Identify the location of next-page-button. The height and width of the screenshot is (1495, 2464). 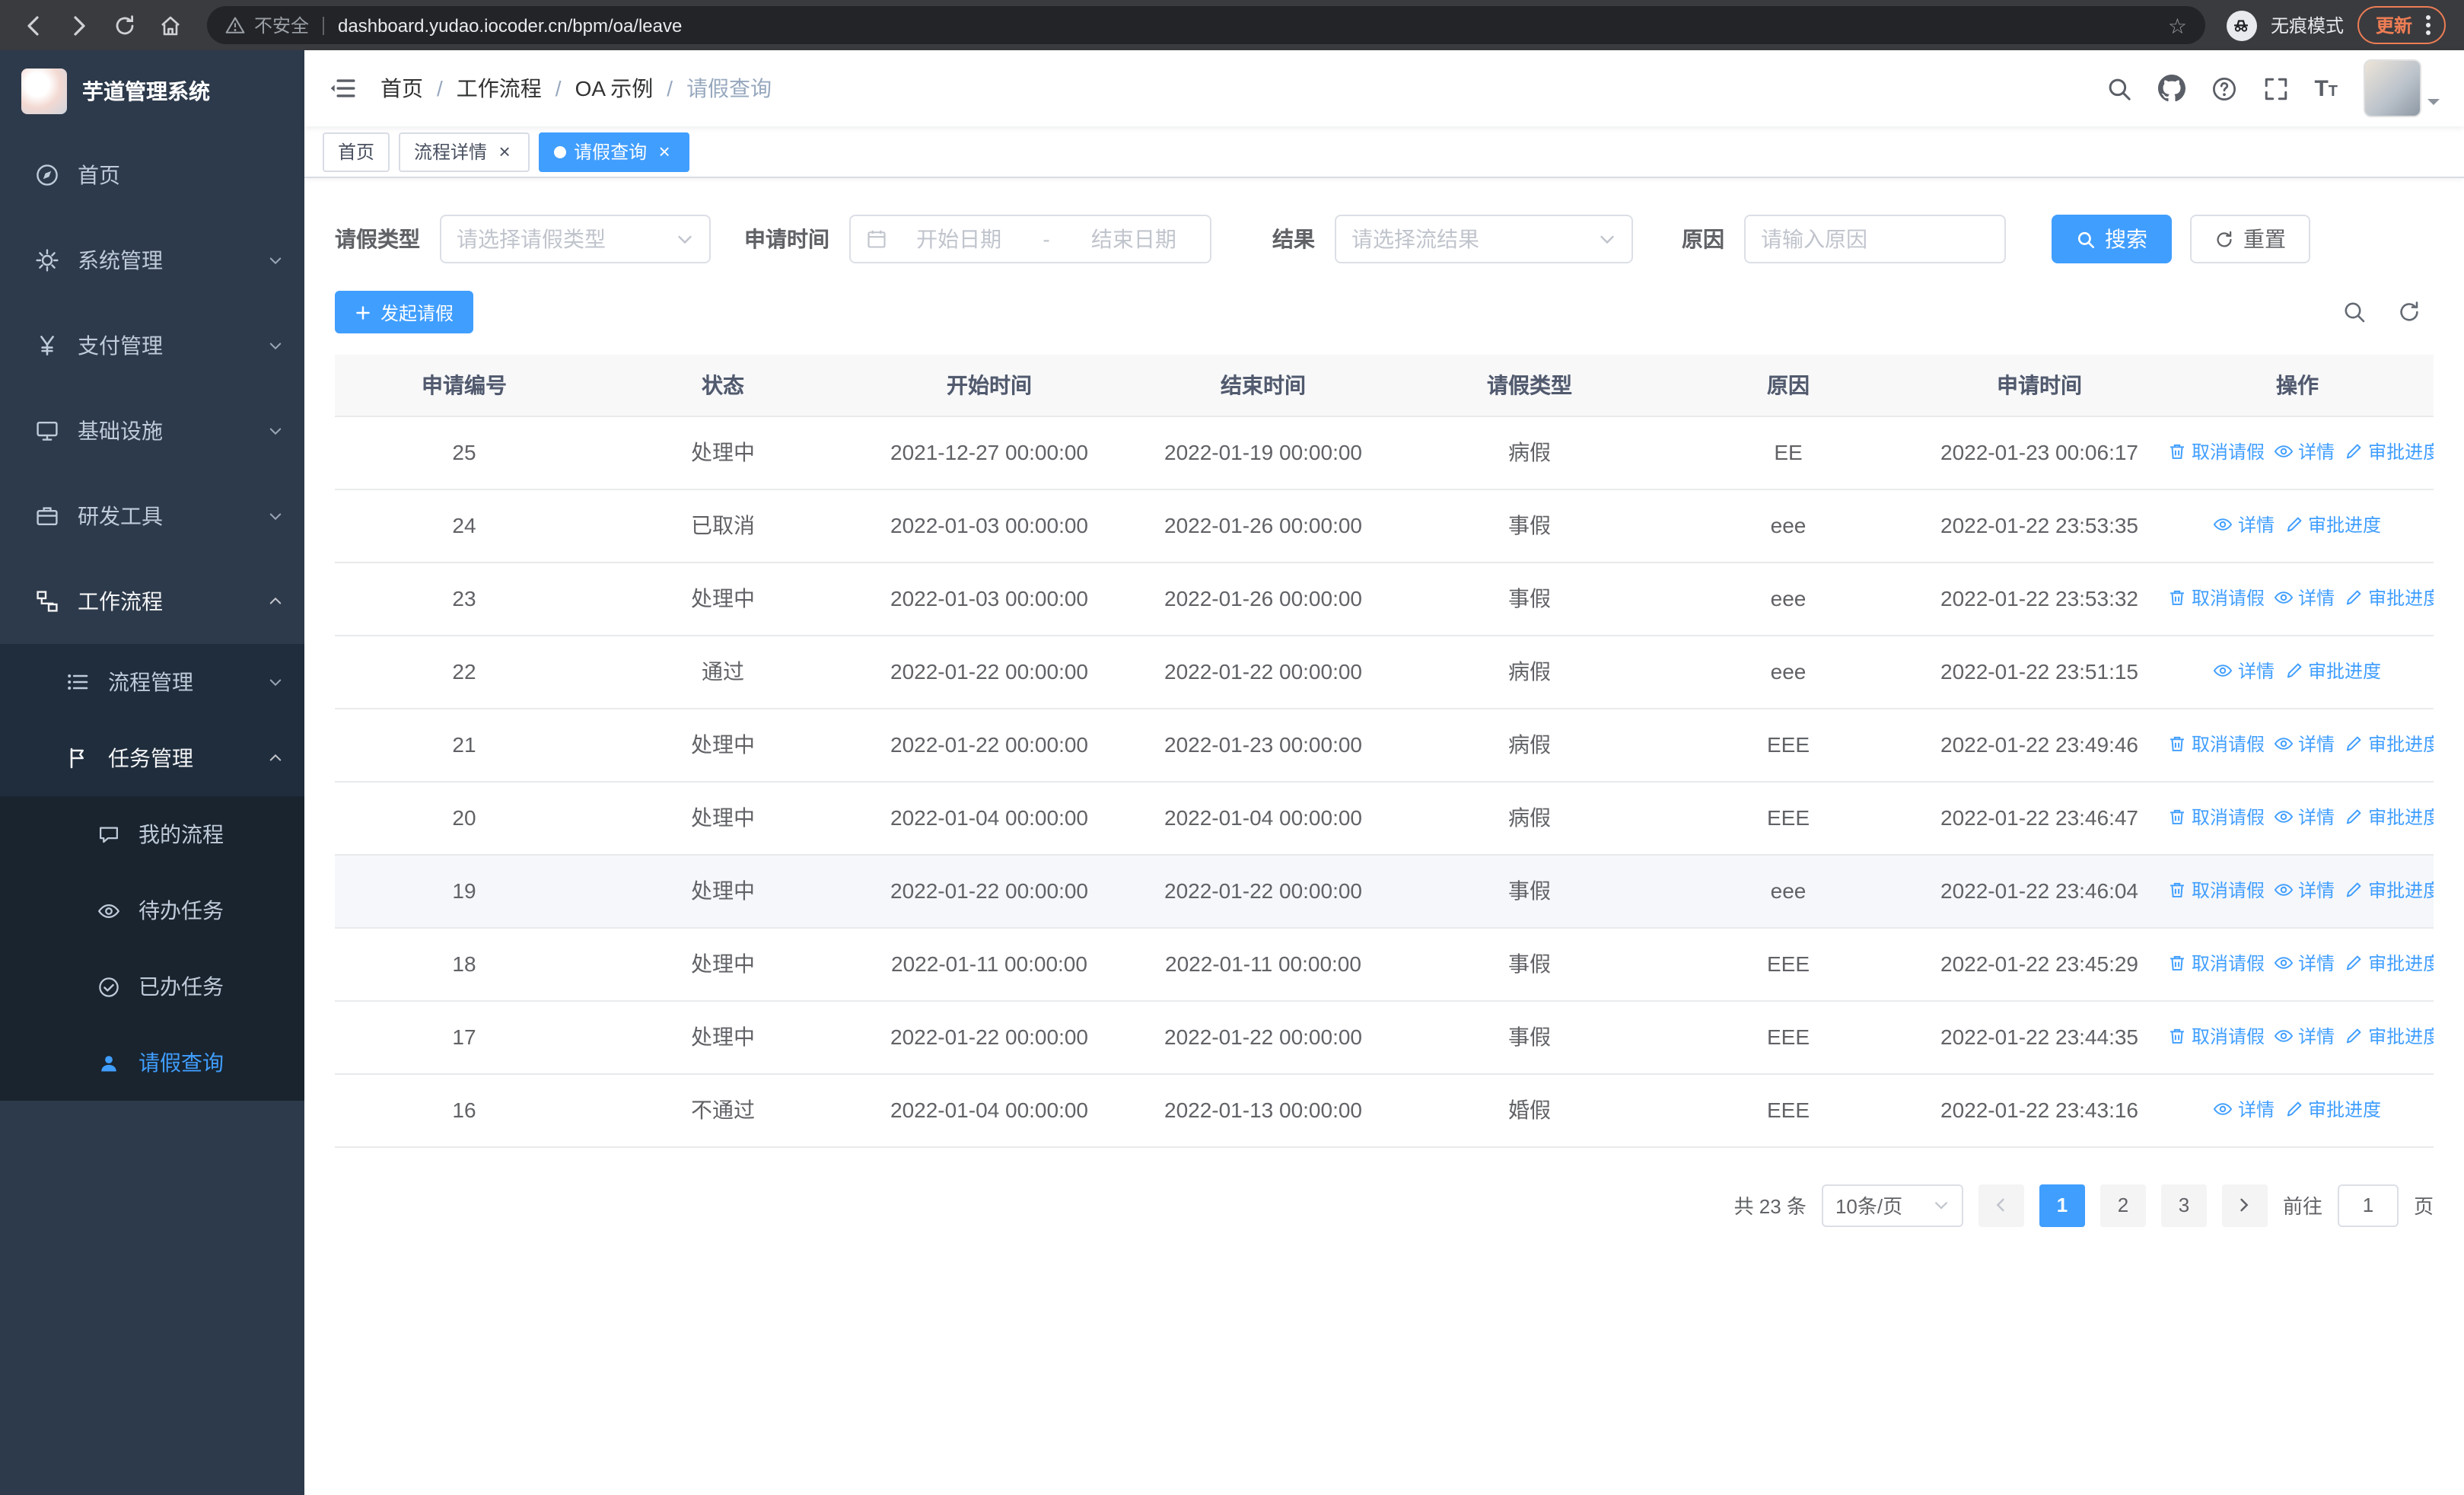
(2244, 1205).